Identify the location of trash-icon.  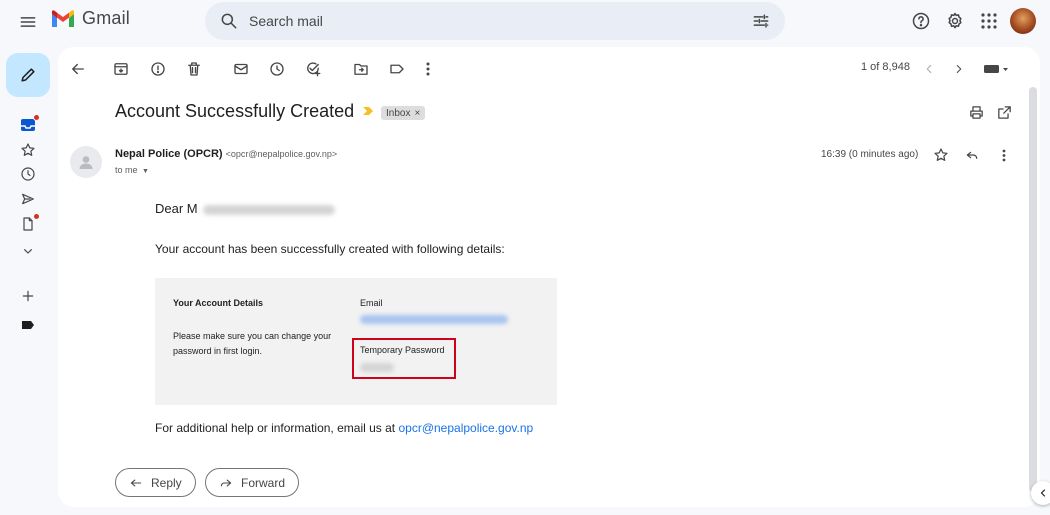
(194, 69).